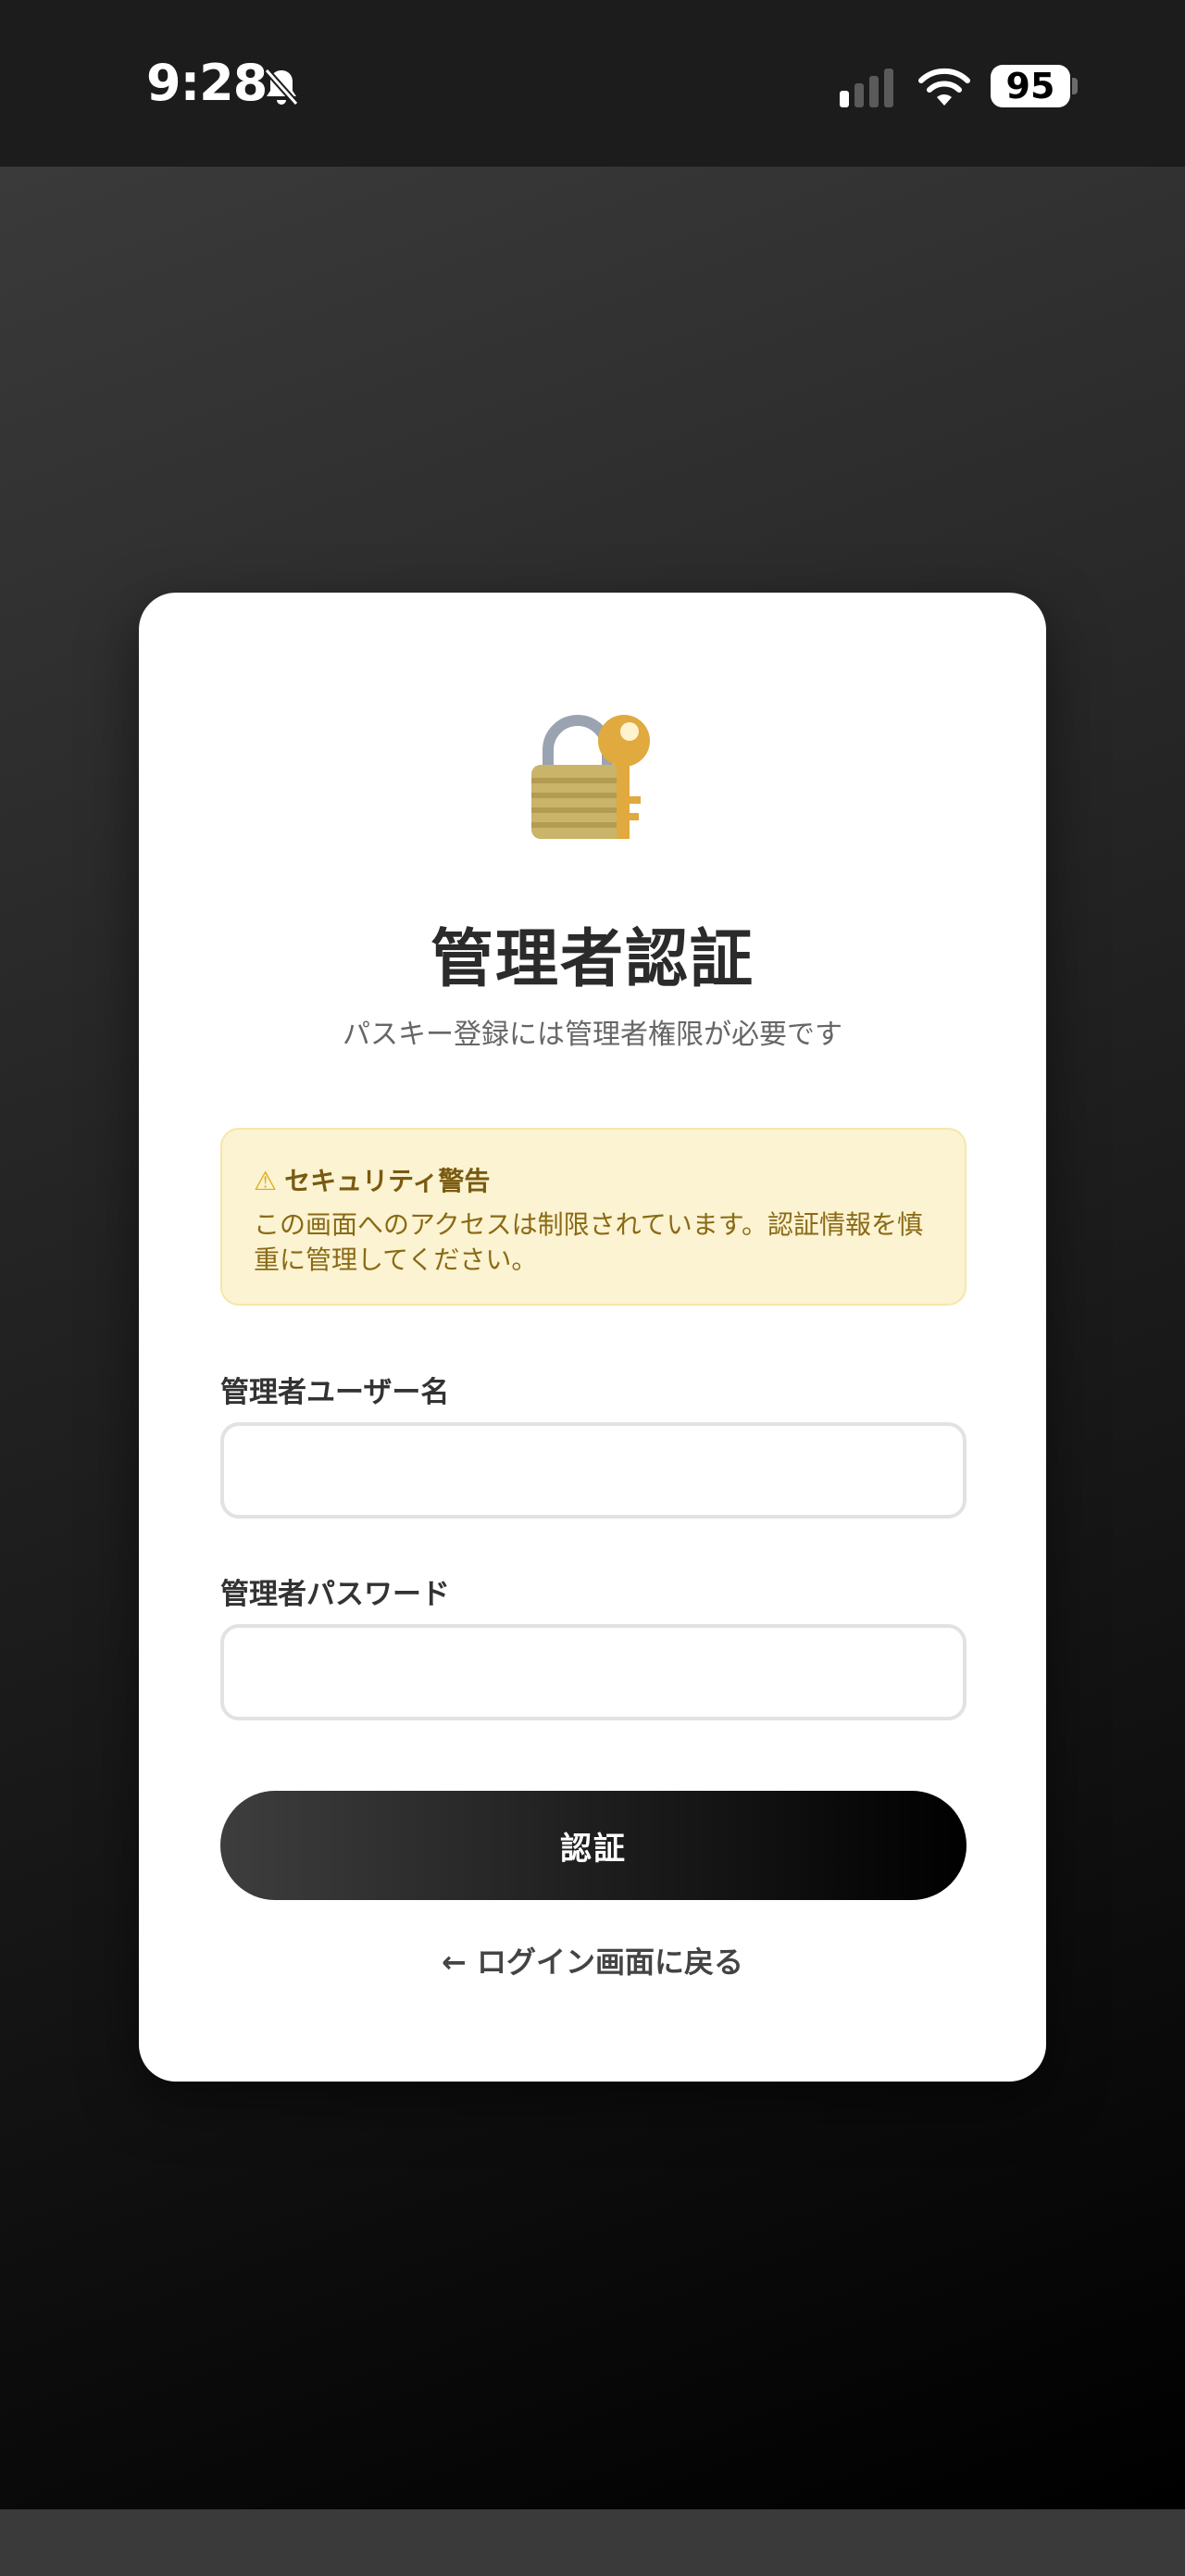 Image resolution: width=1185 pixels, height=2576 pixels. I want to click on bell-slash-icon, so click(281, 87).